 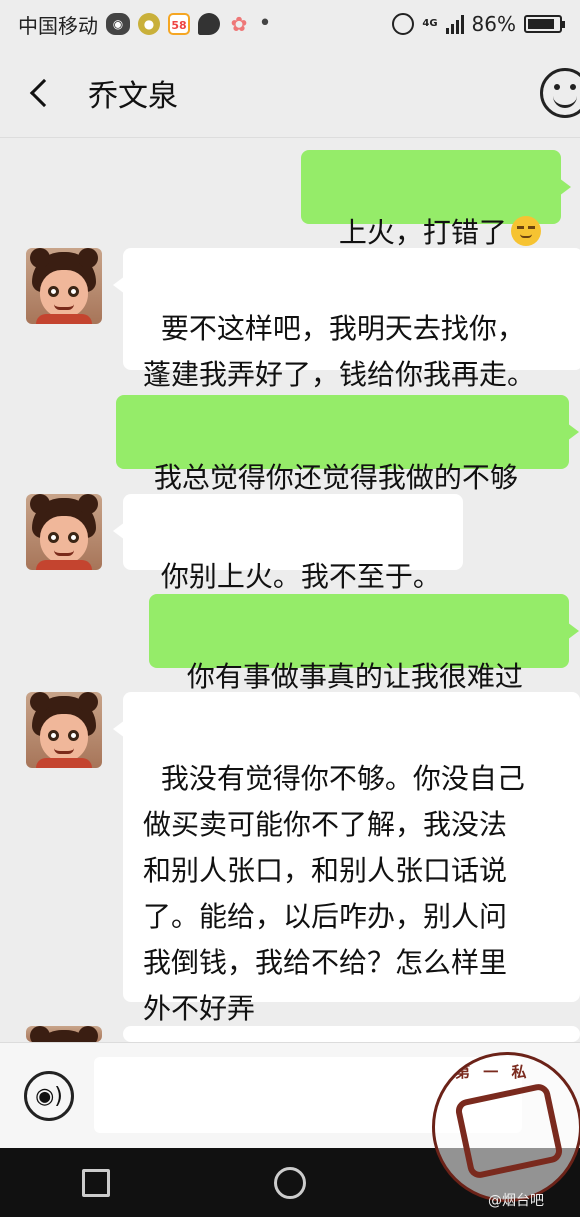 What do you see at coordinates (209, 24) in the screenshot?
I see `chat-bubble-icon` at bounding box center [209, 24].